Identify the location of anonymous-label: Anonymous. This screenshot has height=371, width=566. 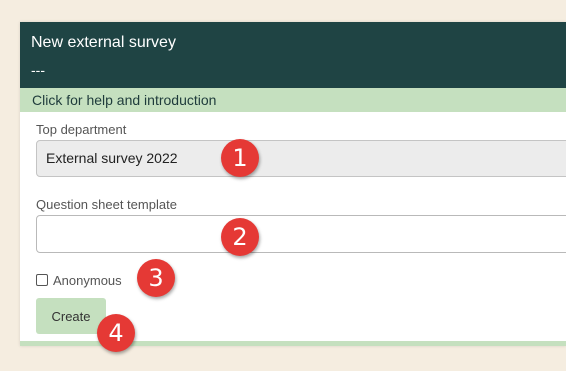
(87, 280).